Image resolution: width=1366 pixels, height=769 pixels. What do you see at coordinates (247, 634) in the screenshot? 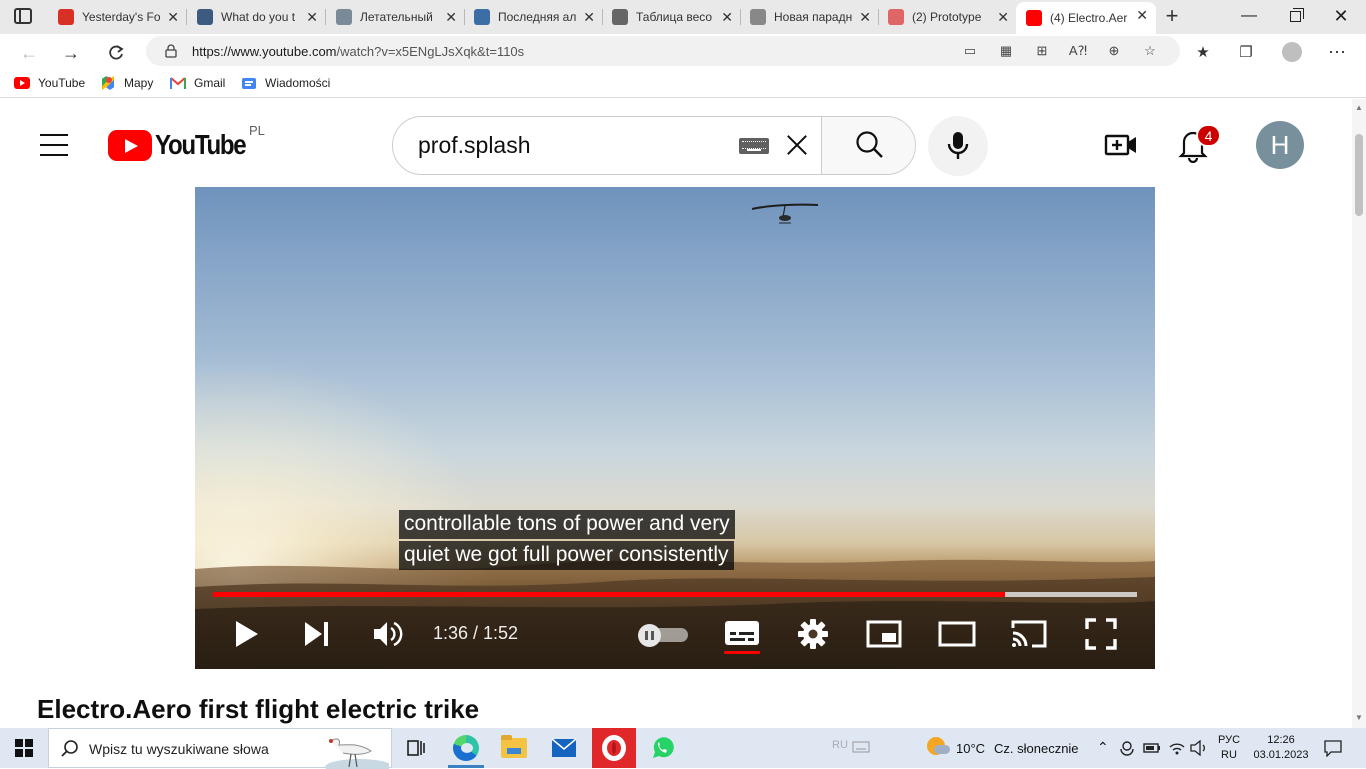
I see `play-button` at bounding box center [247, 634].